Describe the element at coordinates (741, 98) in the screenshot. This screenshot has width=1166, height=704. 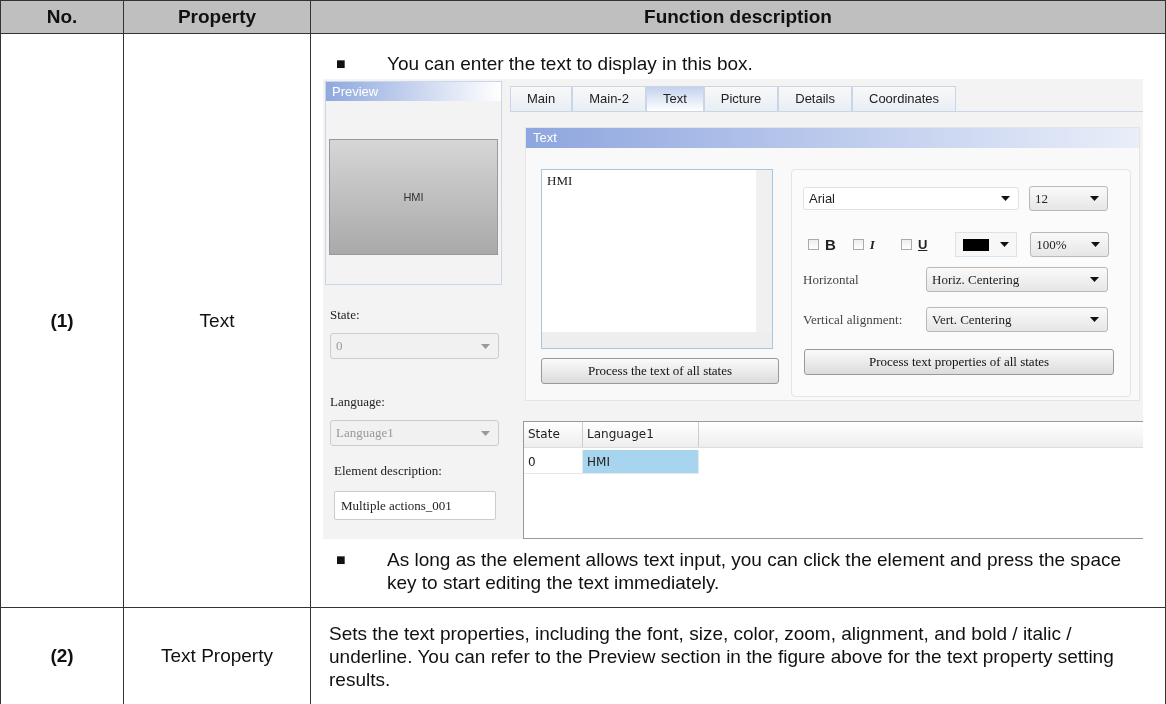
I see `tab: Picture` at that location.